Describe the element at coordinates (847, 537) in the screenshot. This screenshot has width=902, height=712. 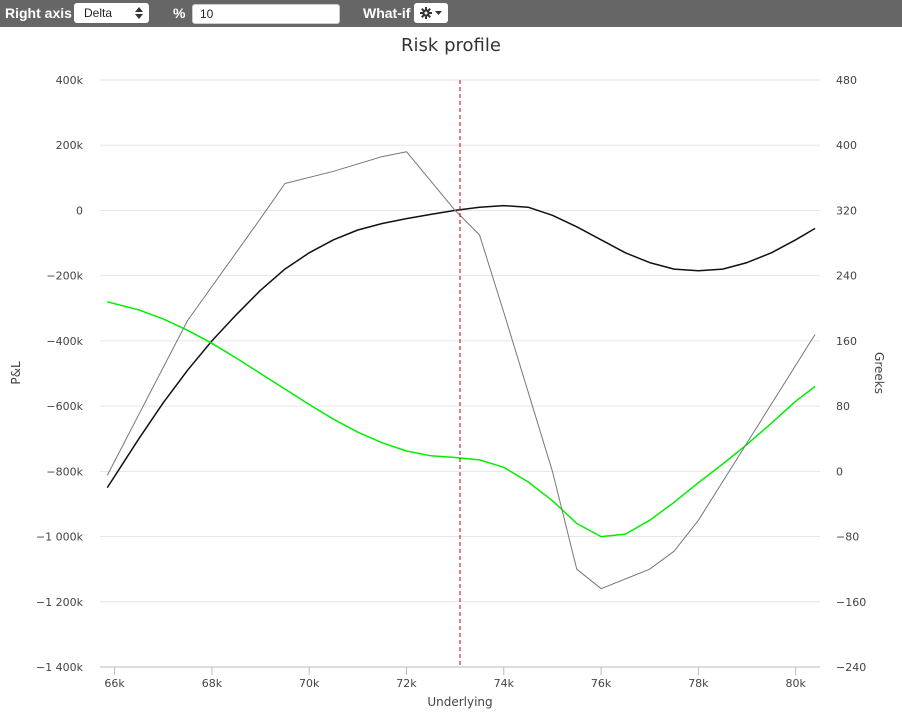
I see `y2-tick-label: −80` at that location.